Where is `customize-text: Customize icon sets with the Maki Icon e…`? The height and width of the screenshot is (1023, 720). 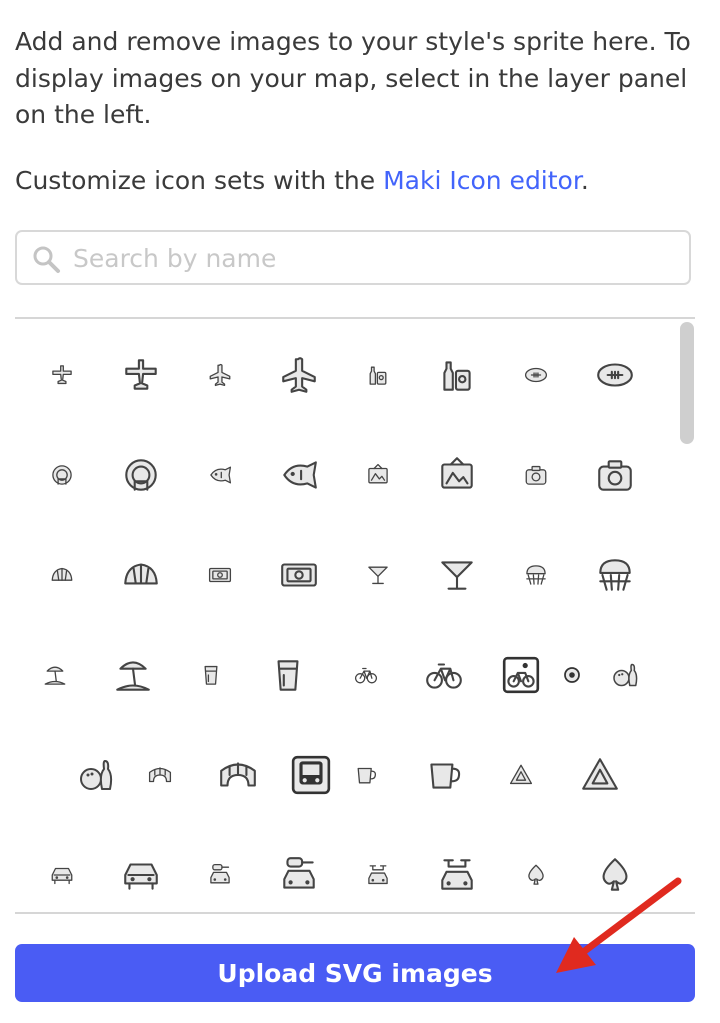
customize-text: Customize icon sets with the Maki Icon e… is located at coordinates (360, 181).